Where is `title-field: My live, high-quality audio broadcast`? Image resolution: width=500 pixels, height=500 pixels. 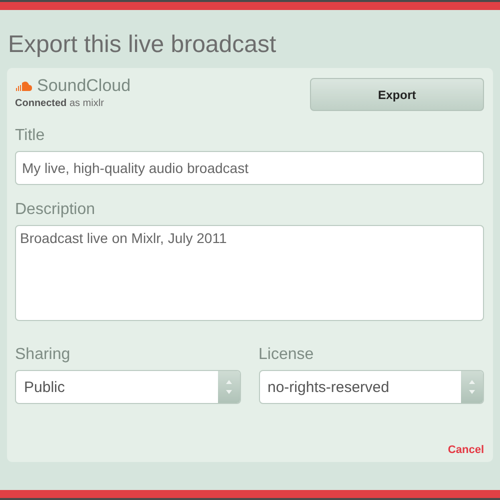 title-field: My live, high-quality audio broadcast is located at coordinates (249, 168).